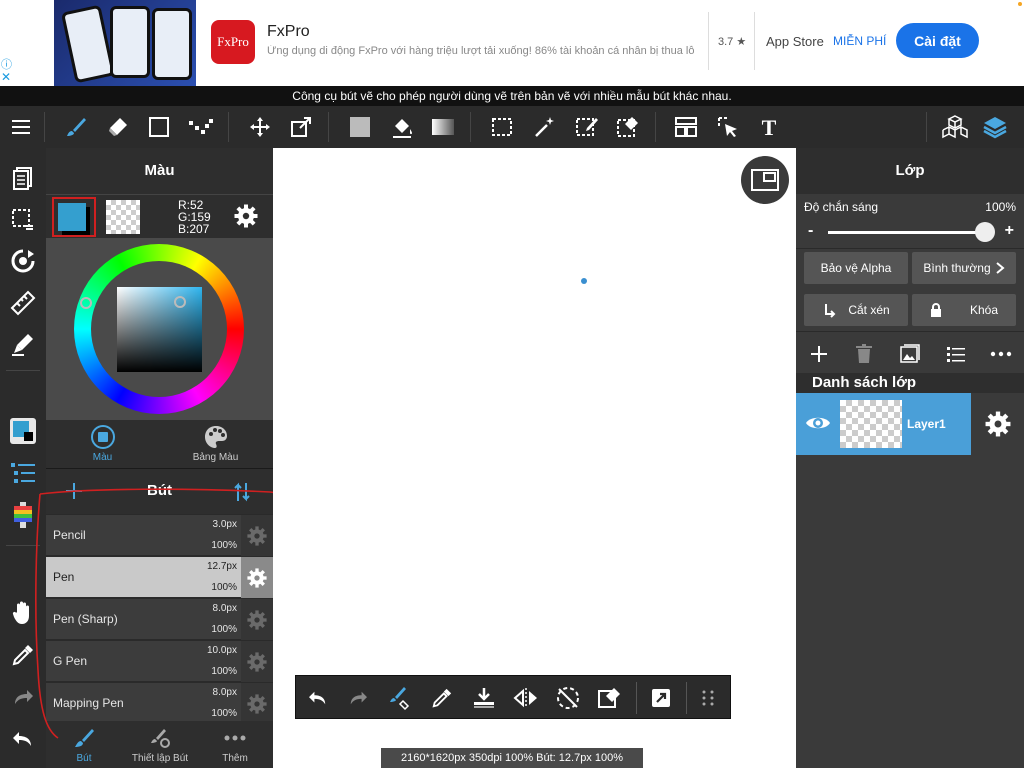  I want to click on ad-image, so click(125, 43).